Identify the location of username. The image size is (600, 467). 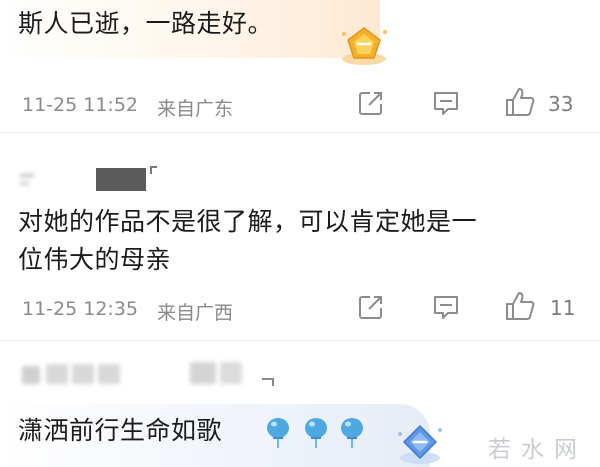
(121, 179).